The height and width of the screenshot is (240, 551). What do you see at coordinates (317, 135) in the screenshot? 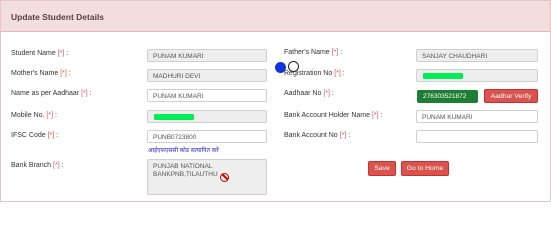
I see `account-no-label: Bank Account No [*] :` at bounding box center [317, 135].